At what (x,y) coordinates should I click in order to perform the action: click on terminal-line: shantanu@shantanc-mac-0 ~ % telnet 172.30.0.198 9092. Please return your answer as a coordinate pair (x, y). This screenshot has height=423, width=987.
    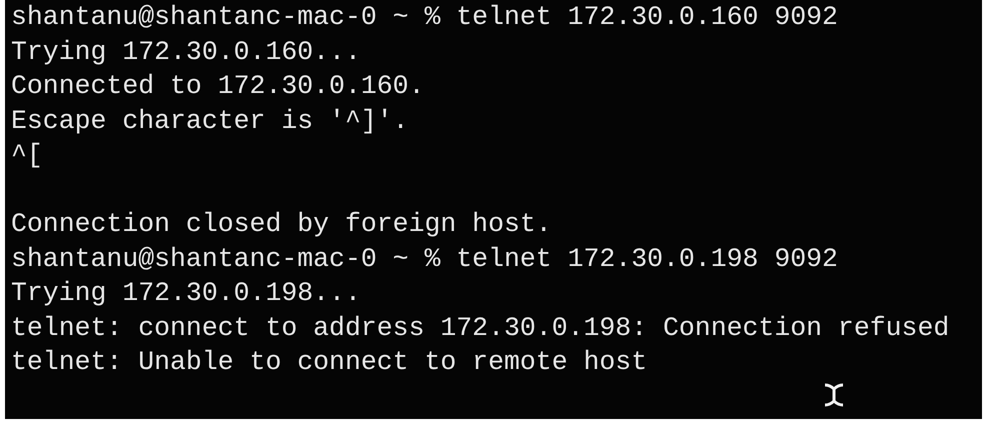
    Looking at the image, I should click on (425, 259).